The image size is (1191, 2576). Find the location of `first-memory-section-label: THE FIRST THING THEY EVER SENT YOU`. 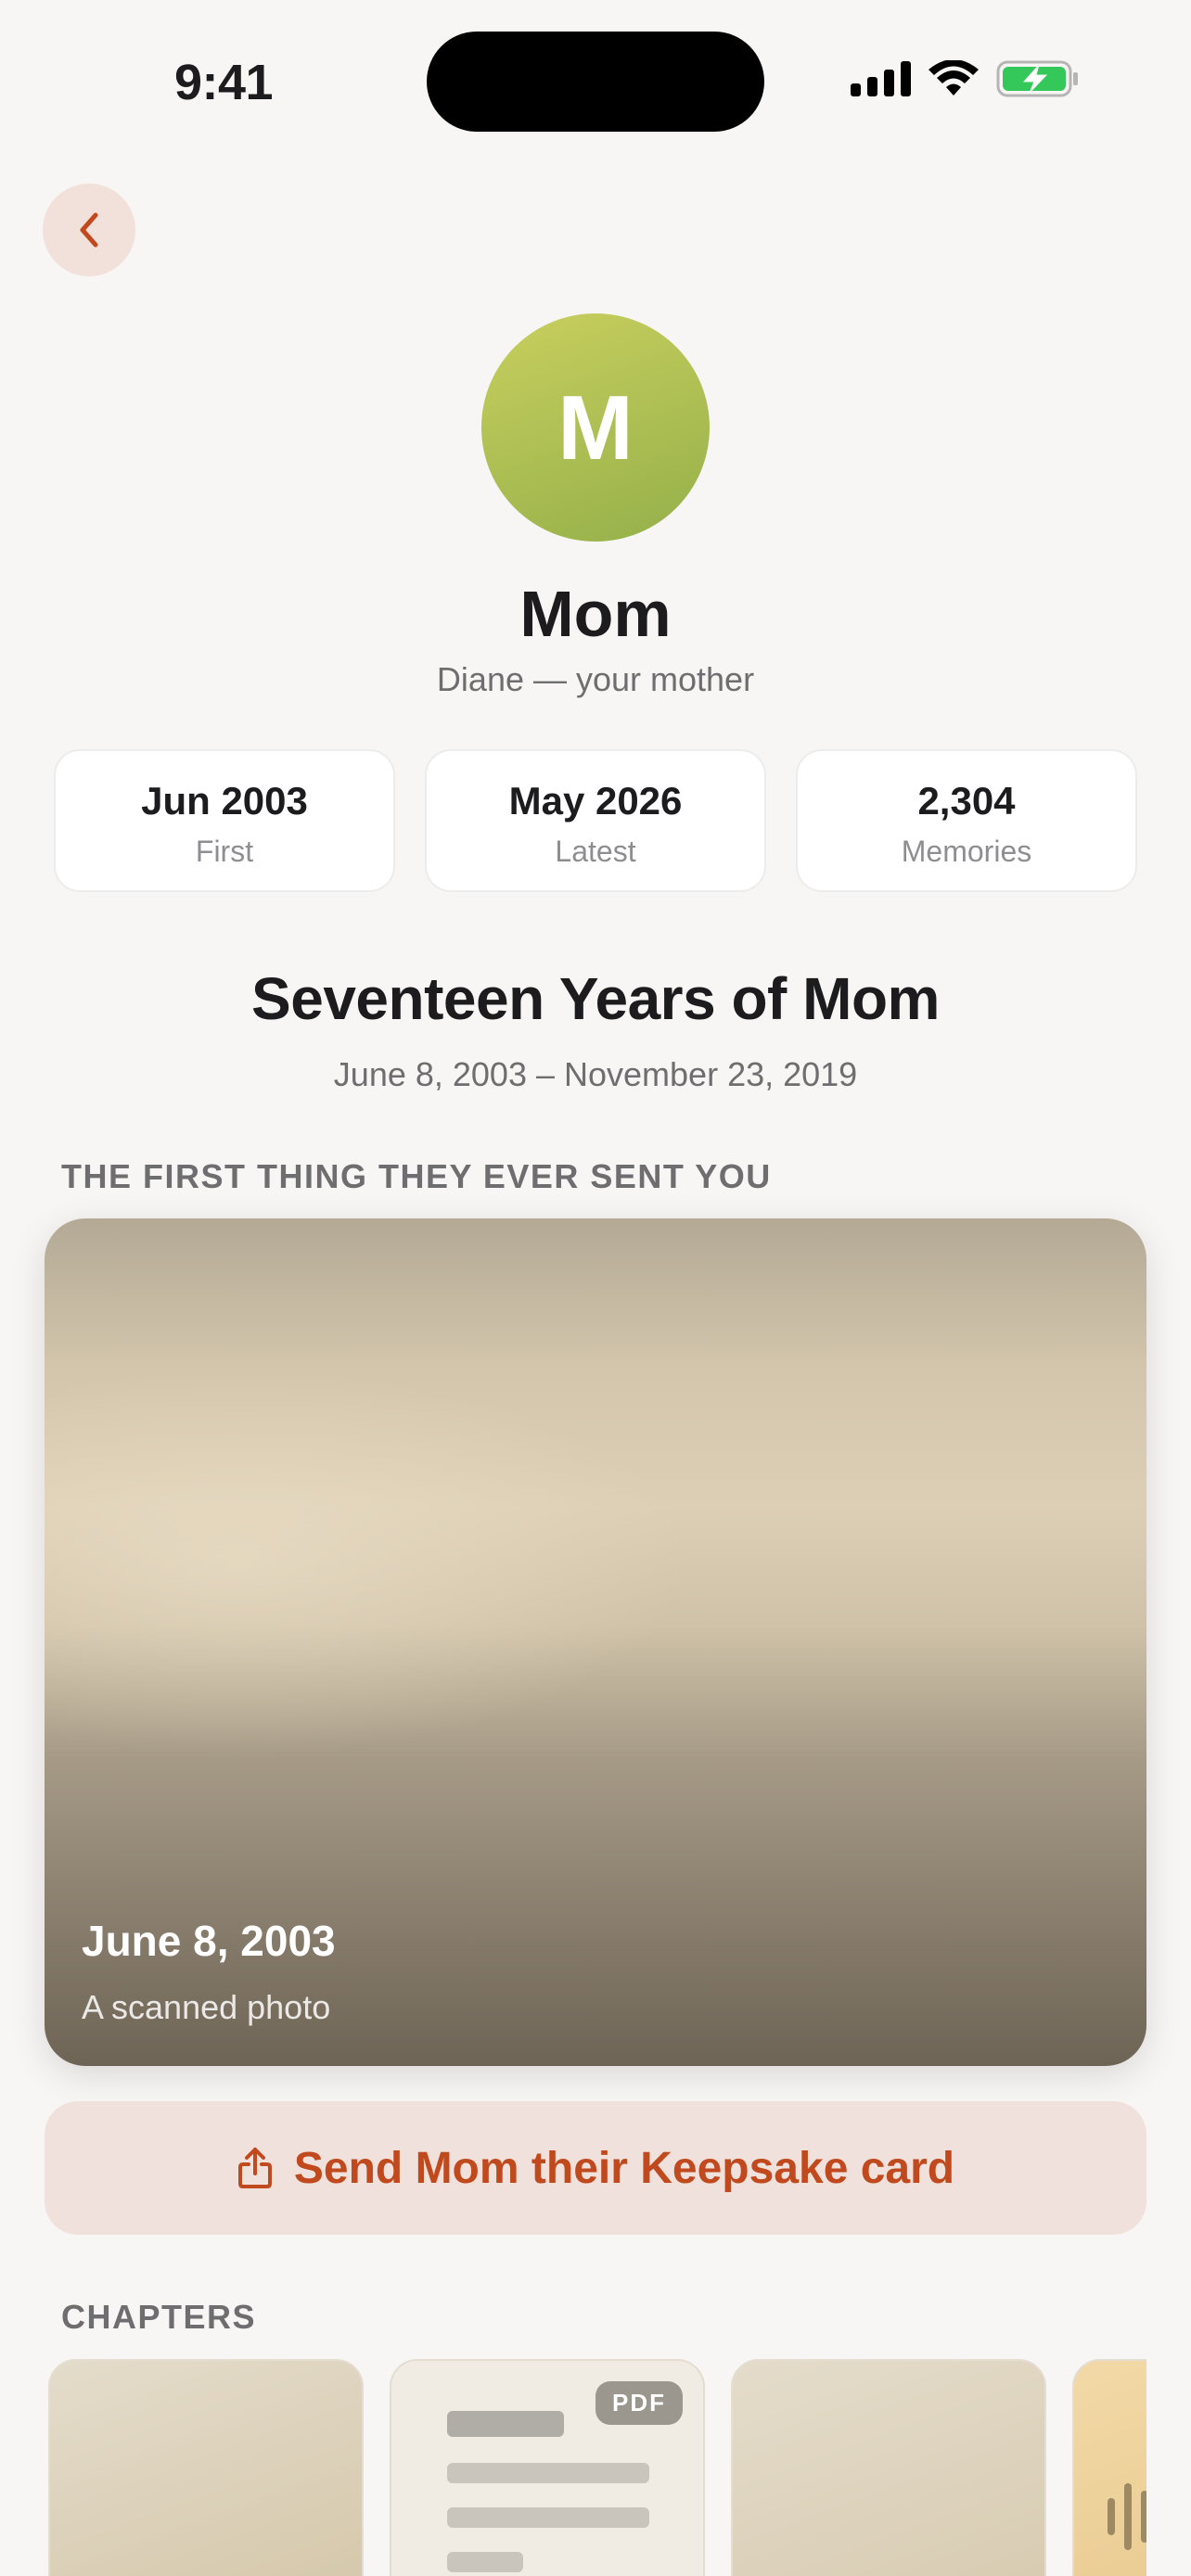

first-memory-section-label: THE FIRST THING THEY EVER SENT YOU is located at coordinates (416, 1176).